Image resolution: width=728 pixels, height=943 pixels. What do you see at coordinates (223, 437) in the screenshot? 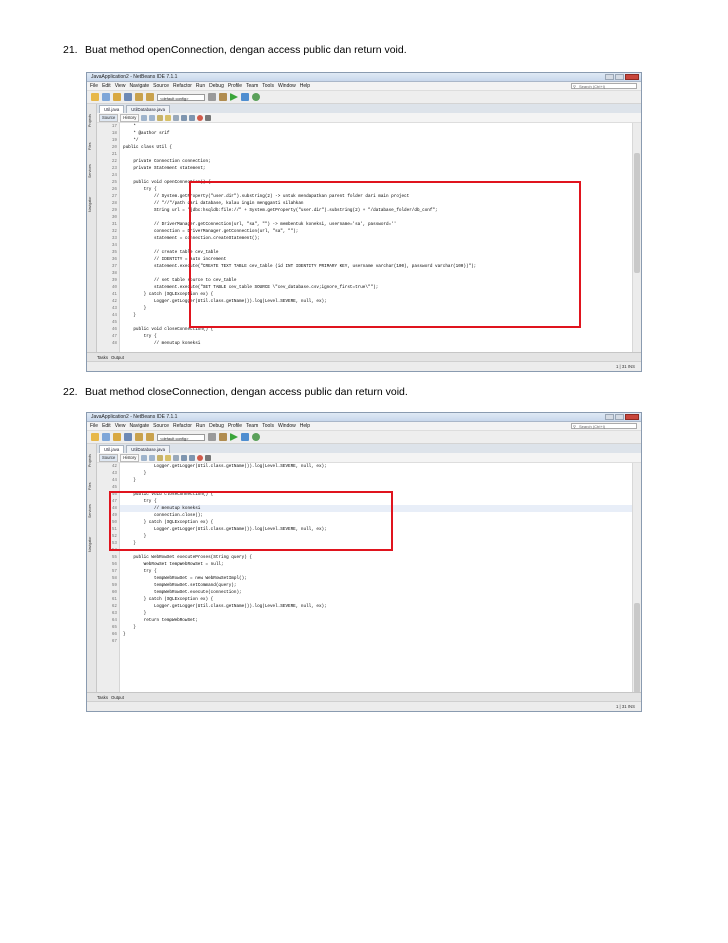
I see `clean-build-icon` at bounding box center [223, 437].